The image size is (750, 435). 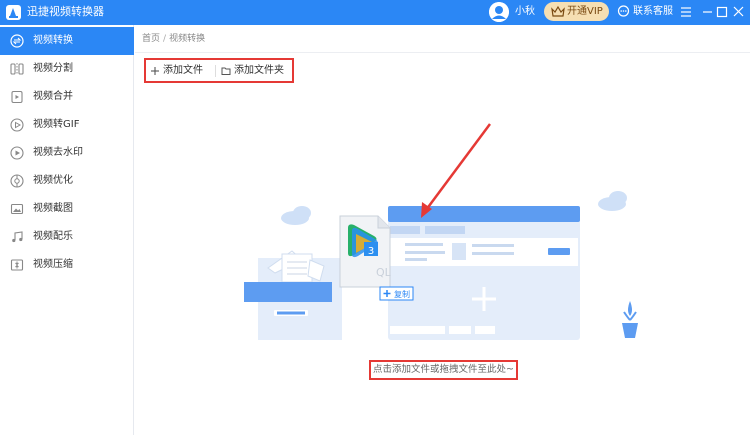 I want to click on sidebar-item-video-optimize: 视频优化, so click(x=67, y=181).